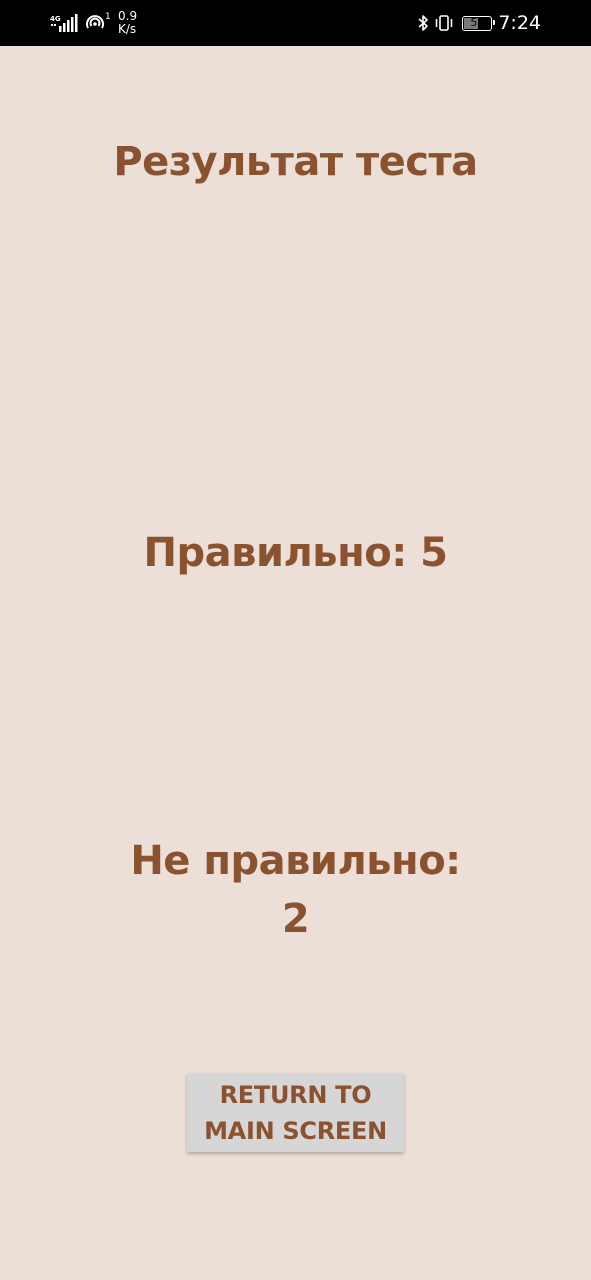 The image size is (591, 1280). Describe the element at coordinates (519, 23) in the screenshot. I see `status-time: 7:24` at that location.